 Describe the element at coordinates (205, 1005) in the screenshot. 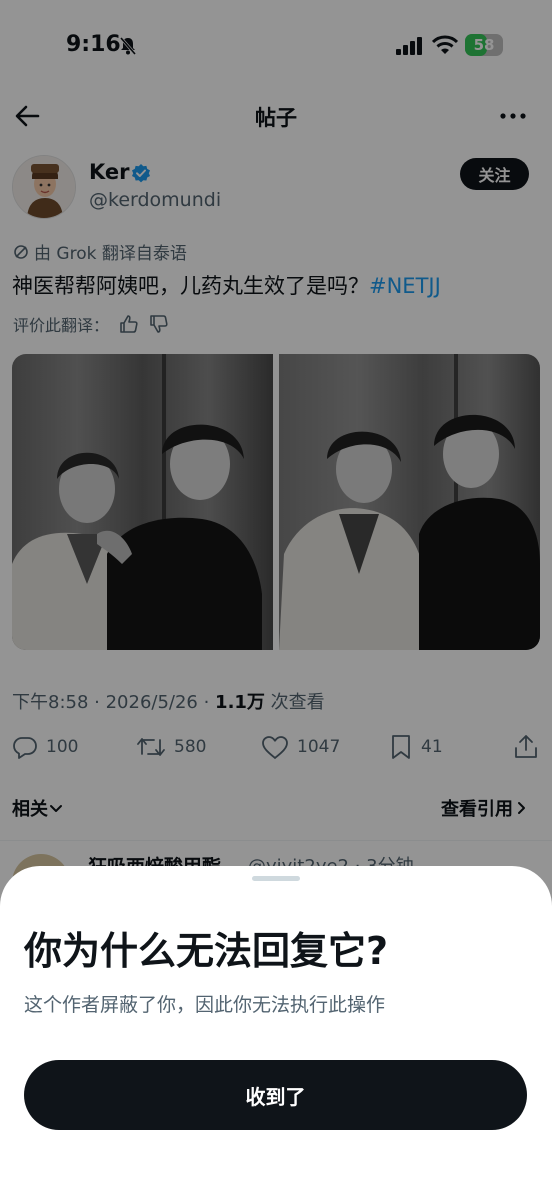

I see `sheet-subtitle: 这个作者屏蔽了你，因此你无法执行此操作` at that location.